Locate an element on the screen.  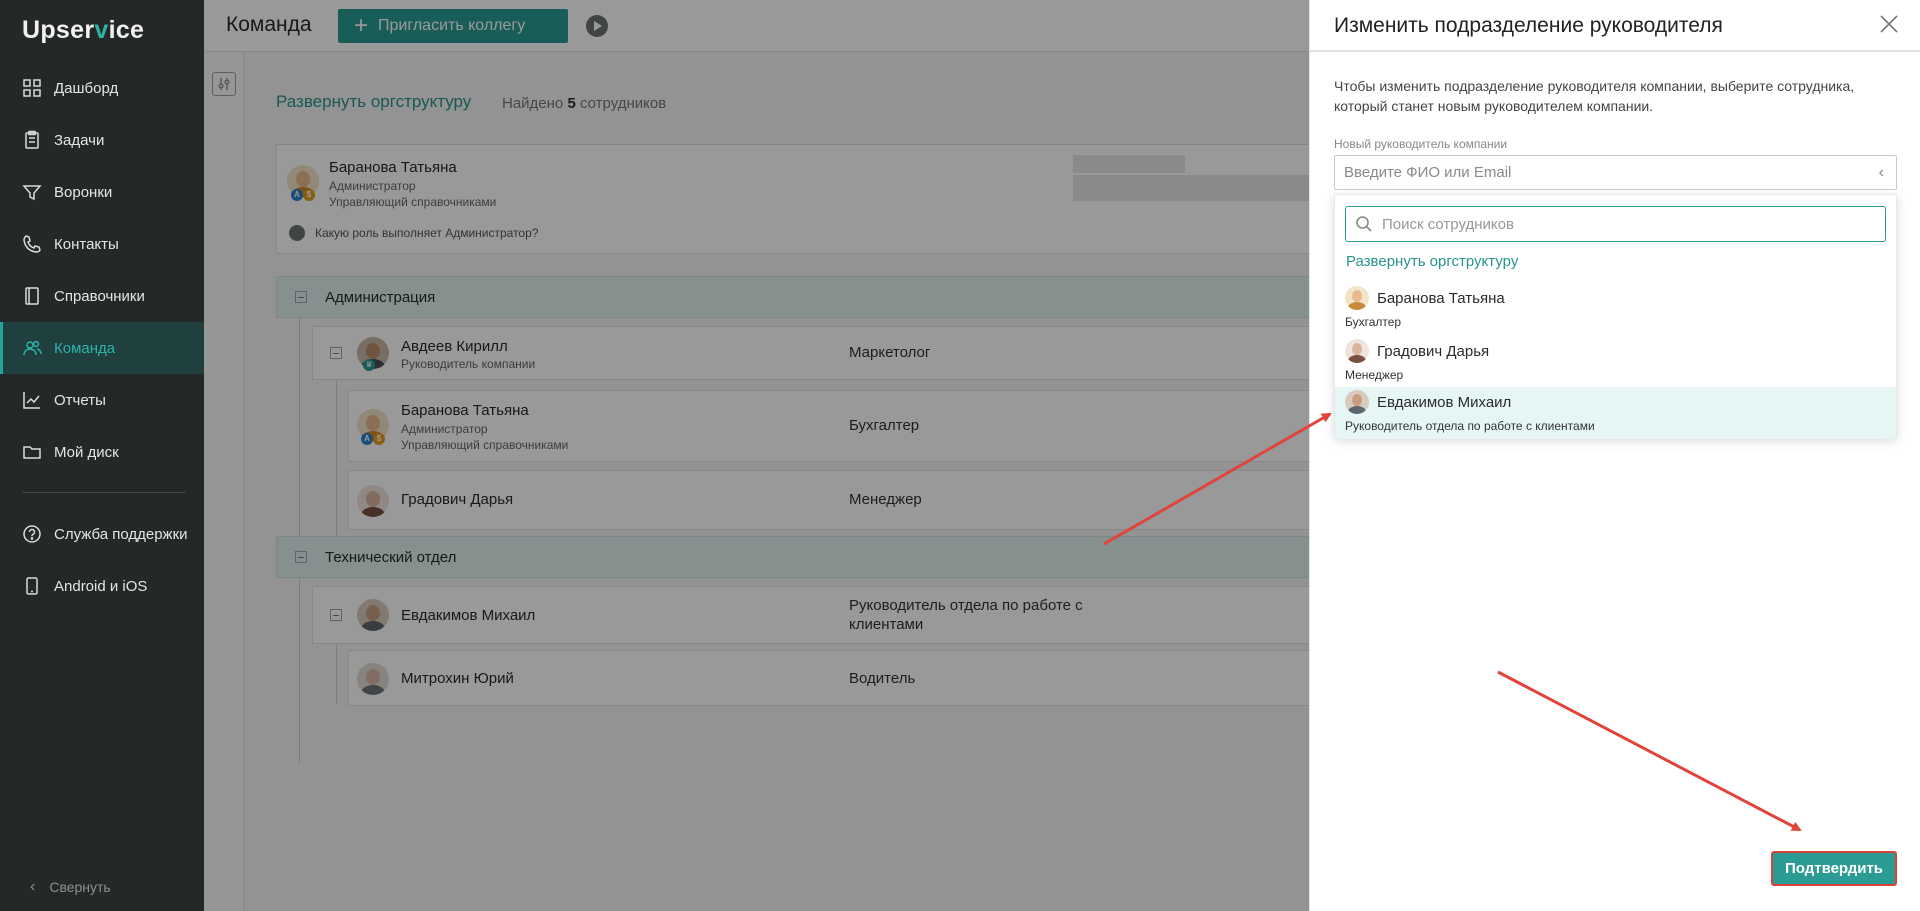
option-name: Баранова Татьяна is located at coordinates (1441, 298).